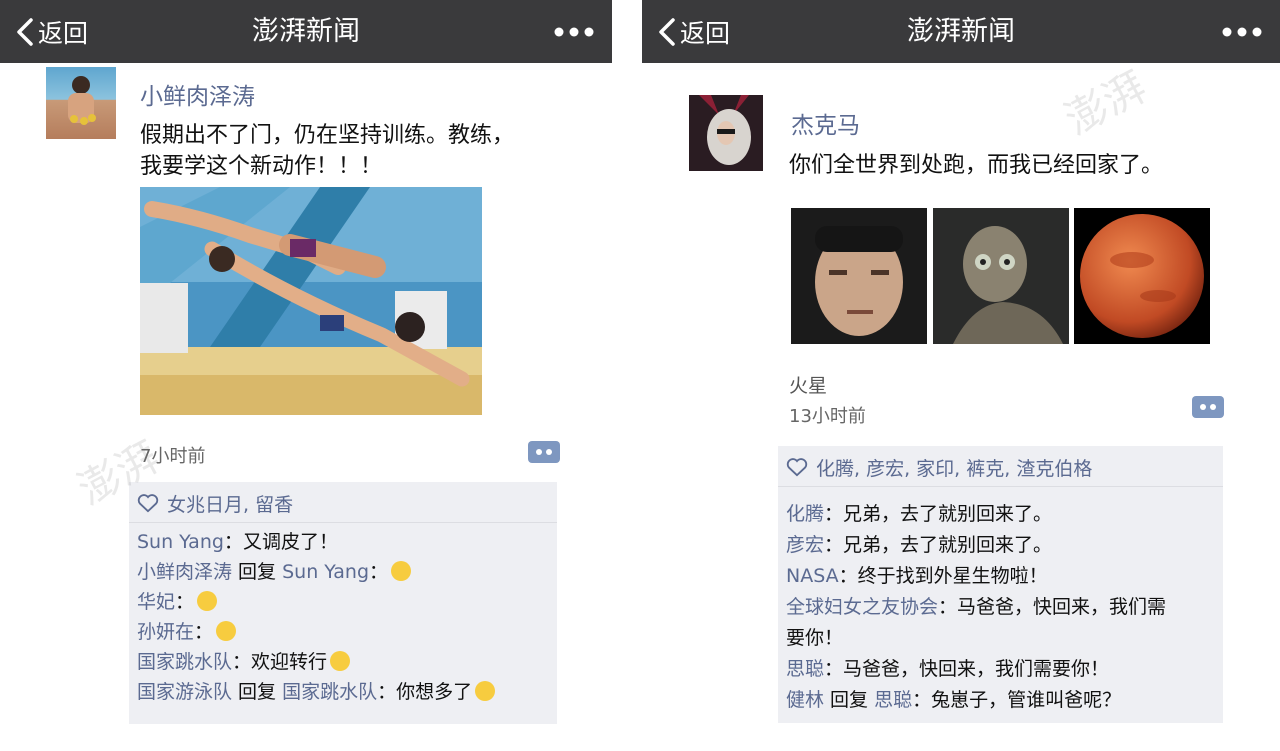 The width and height of the screenshot is (1280, 751). I want to click on commenter-name: 孙妍在, so click(165, 632).